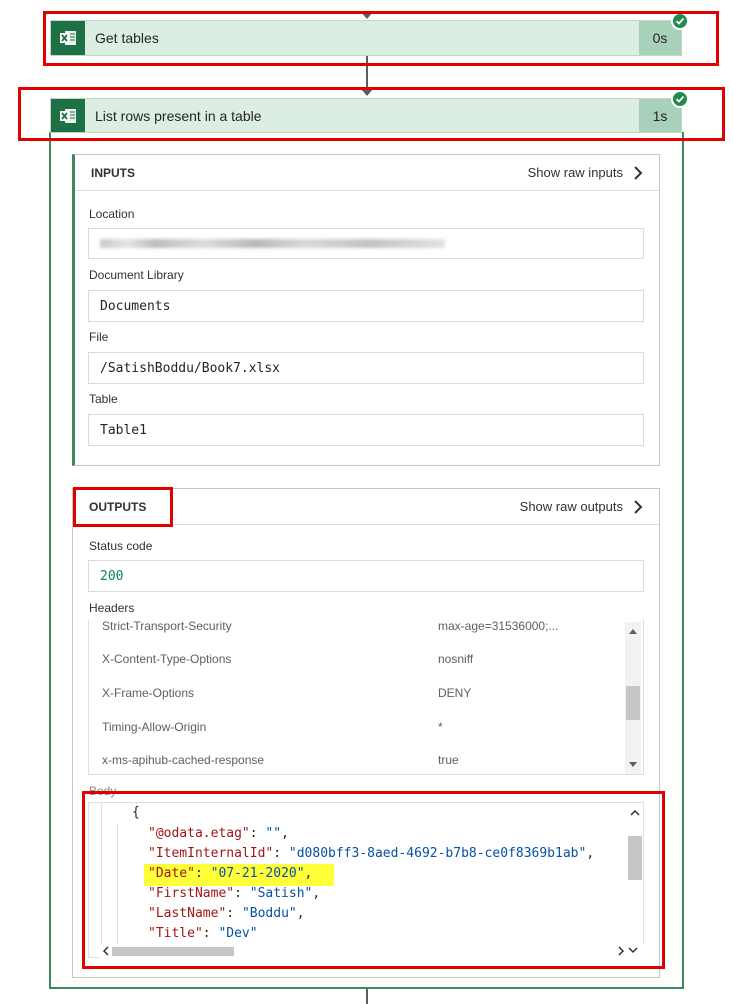 This screenshot has width=733, height=1004. What do you see at coordinates (112, 576) in the screenshot?
I see `status-code-value: 200` at bounding box center [112, 576].